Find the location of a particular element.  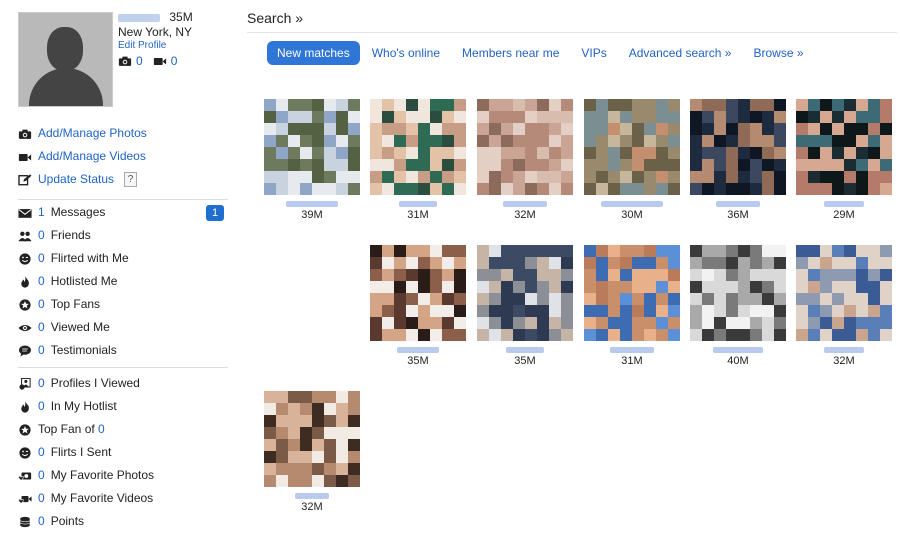

profiles-i-viewed-item: 0 Profiles I Viewed is located at coordinates (124, 383).